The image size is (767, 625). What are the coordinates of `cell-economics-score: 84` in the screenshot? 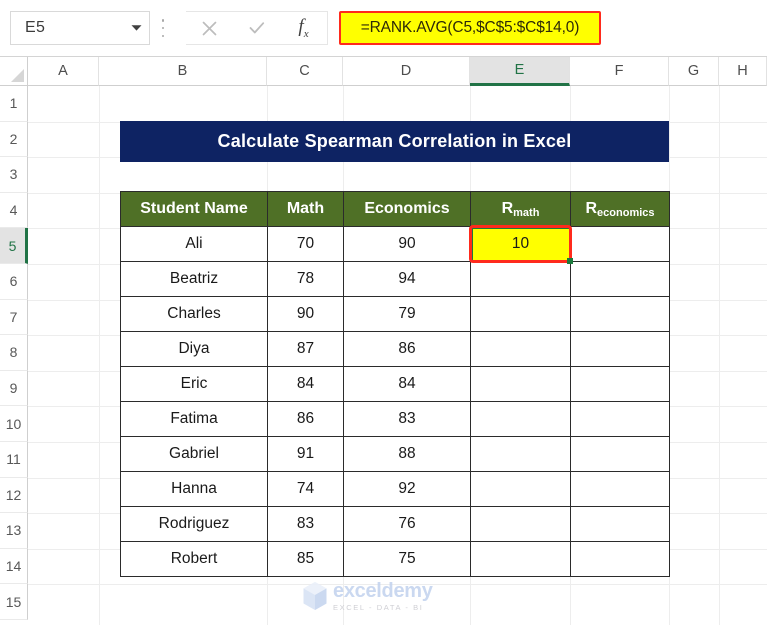 It's located at (407, 384).